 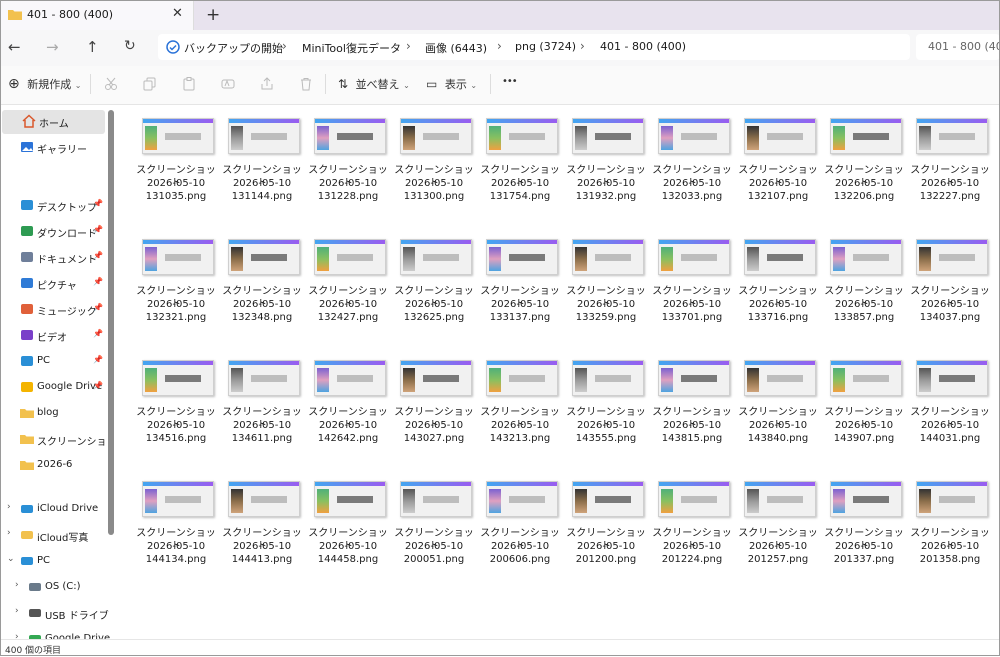 I want to click on file-item: スクリーンショット 2026-05-10 200051.png, so click(x=434, y=487).